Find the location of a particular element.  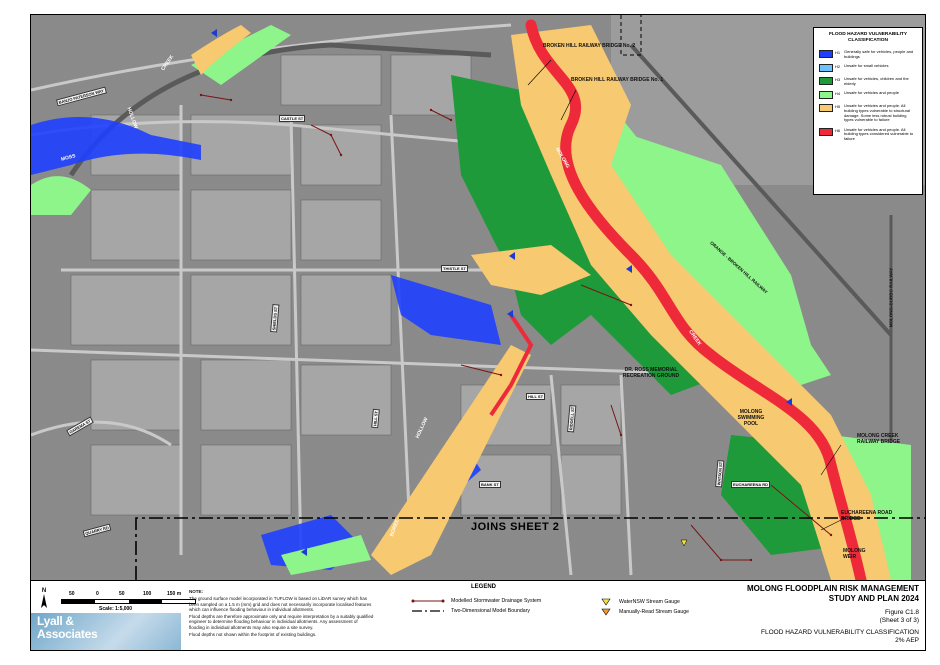

scale-ticks: 50 0 50 100 150 m is located at coordinates (128, 594).